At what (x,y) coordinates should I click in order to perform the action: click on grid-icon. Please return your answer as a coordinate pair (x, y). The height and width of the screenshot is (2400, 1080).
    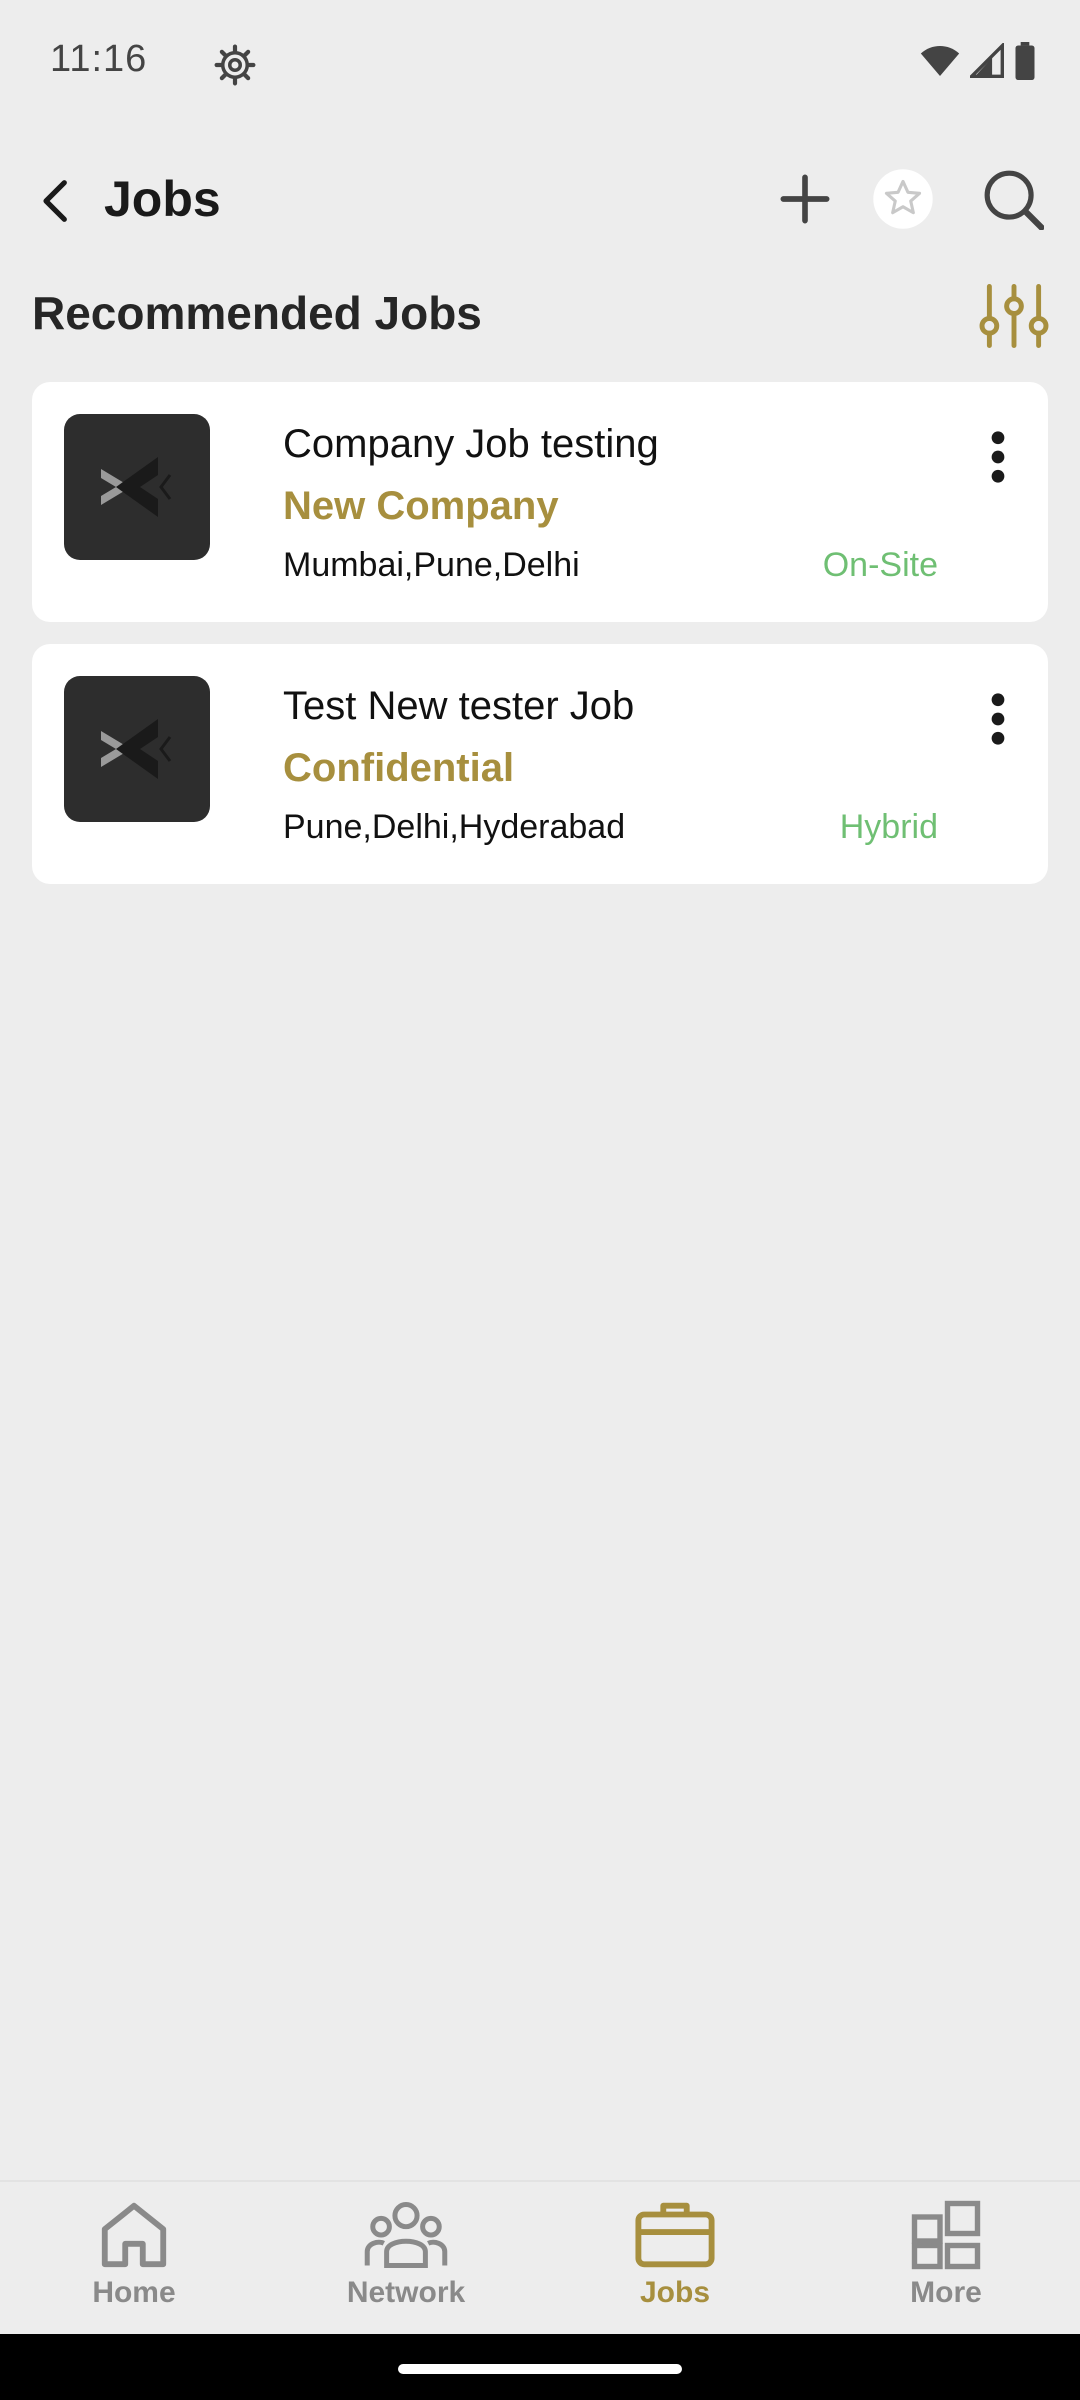
    Looking at the image, I should click on (946, 2235).